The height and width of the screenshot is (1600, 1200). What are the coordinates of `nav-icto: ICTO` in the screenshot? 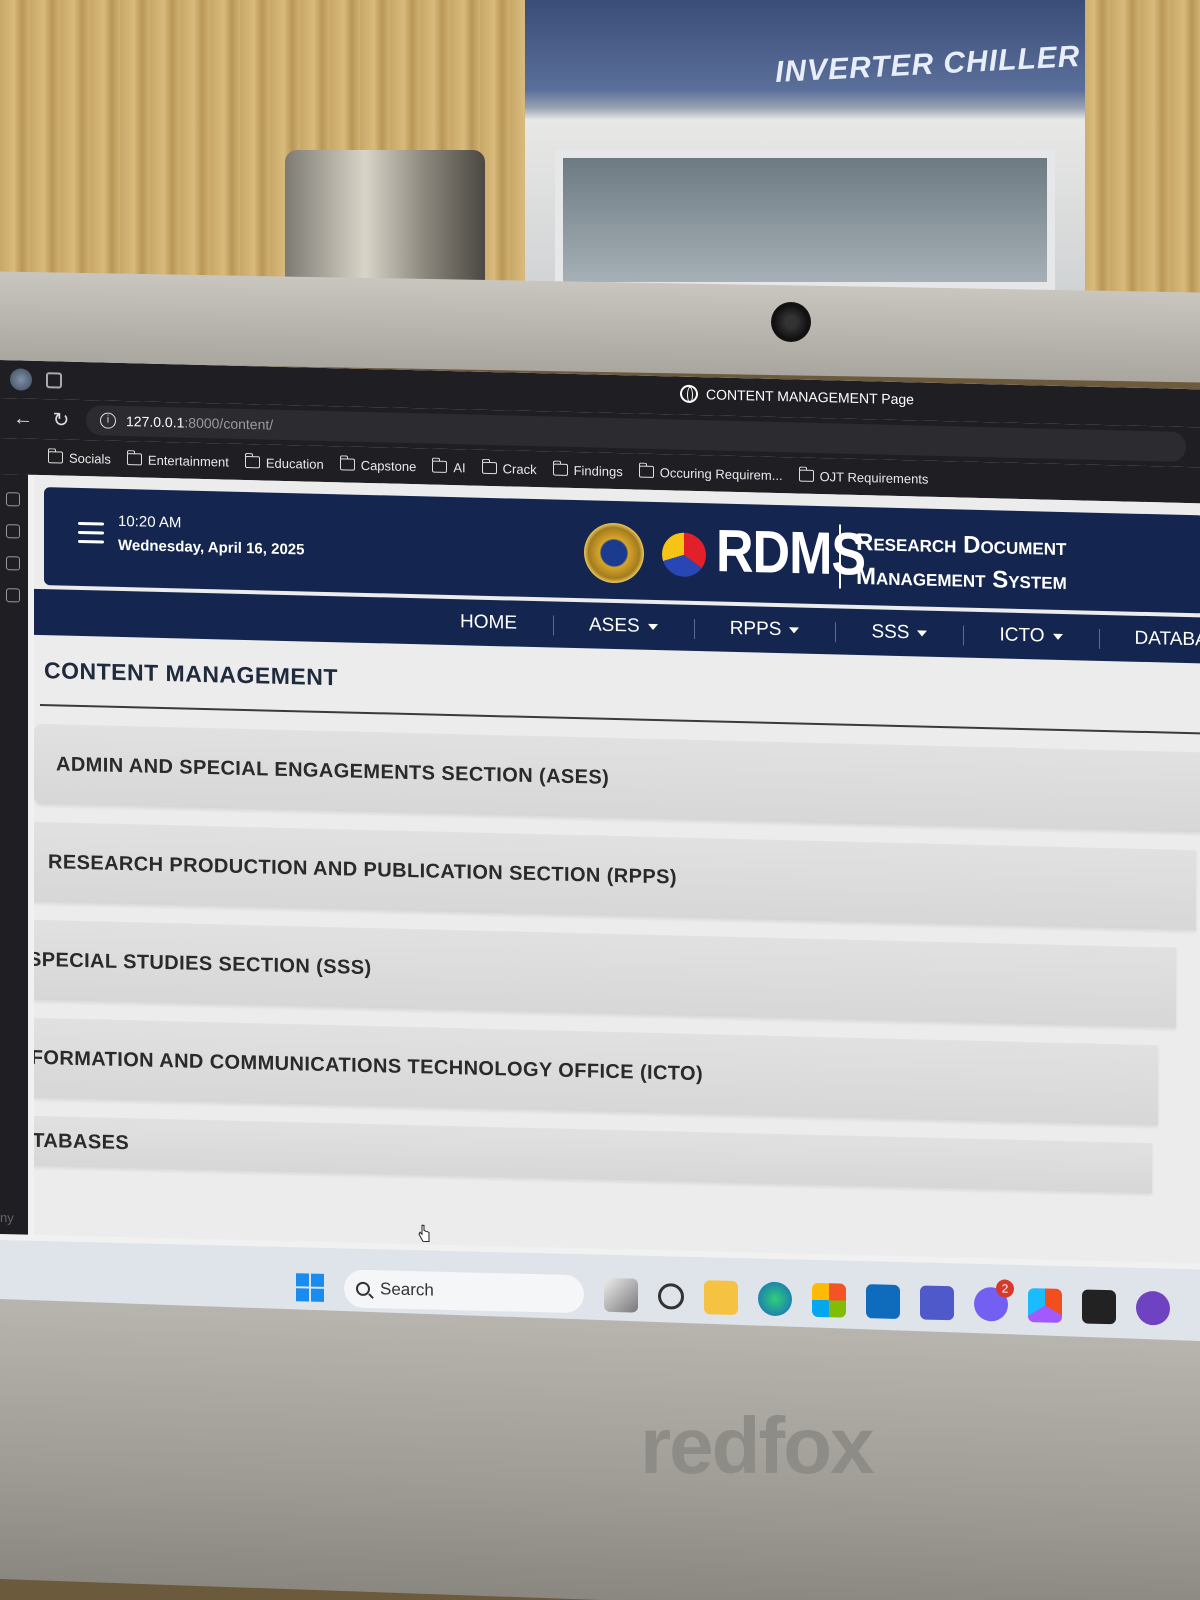 It's located at (1030, 636).